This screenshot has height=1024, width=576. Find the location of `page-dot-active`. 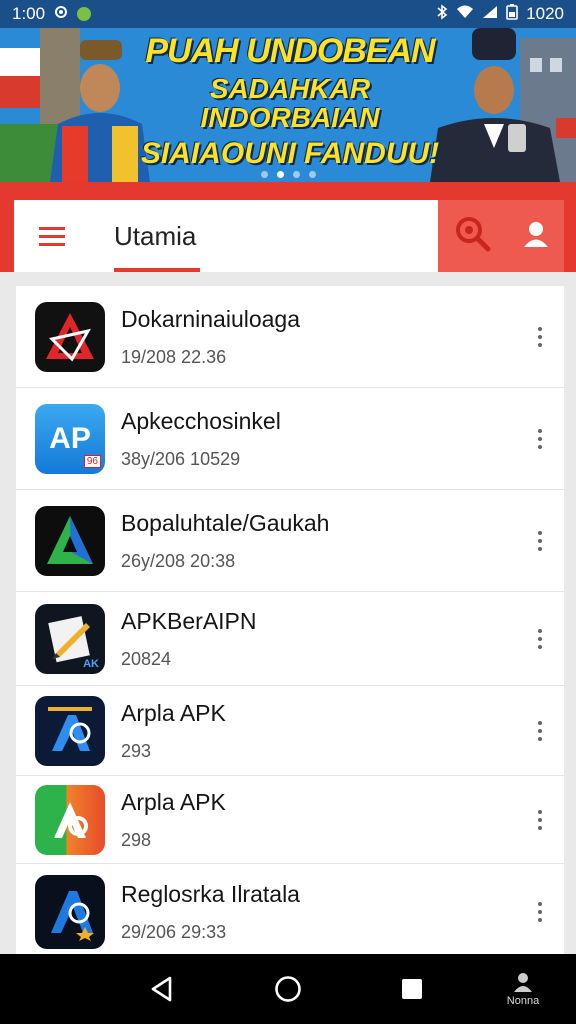

page-dot-active is located at coordinates (280, 174).